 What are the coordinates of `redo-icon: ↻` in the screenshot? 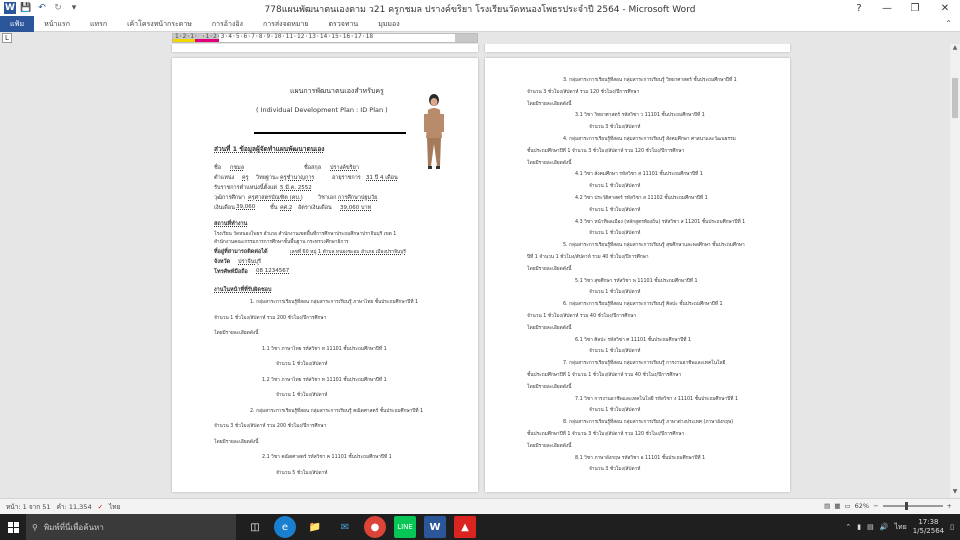 It's located at (58, 8).